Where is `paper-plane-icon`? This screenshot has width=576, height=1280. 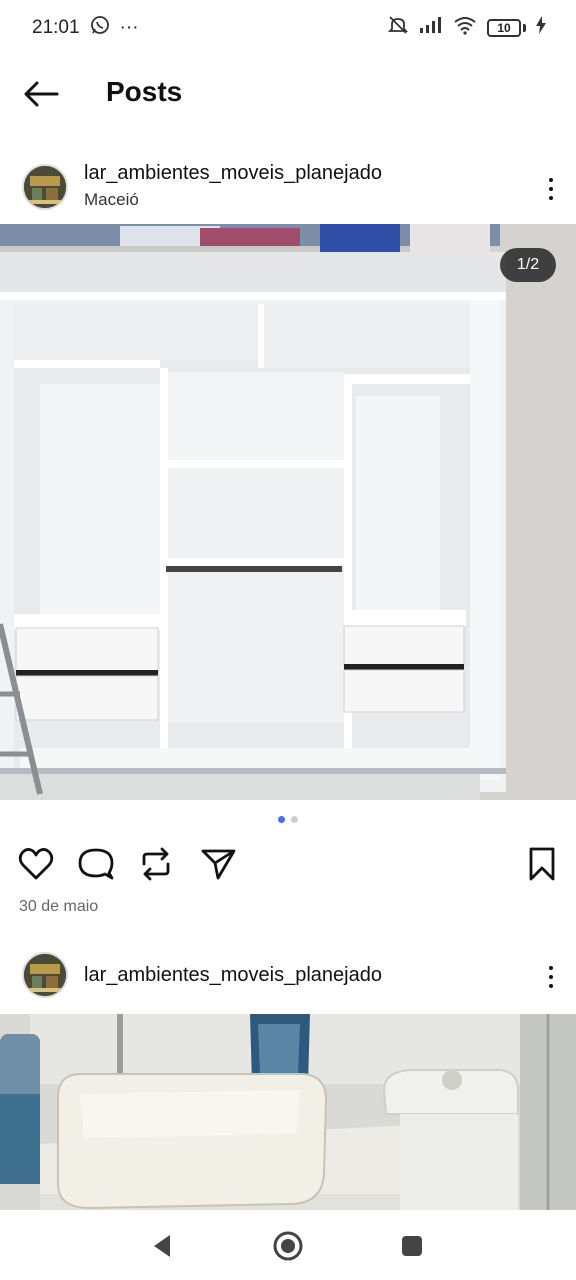 paper-plane-icon is located at coordinates (218, 864).